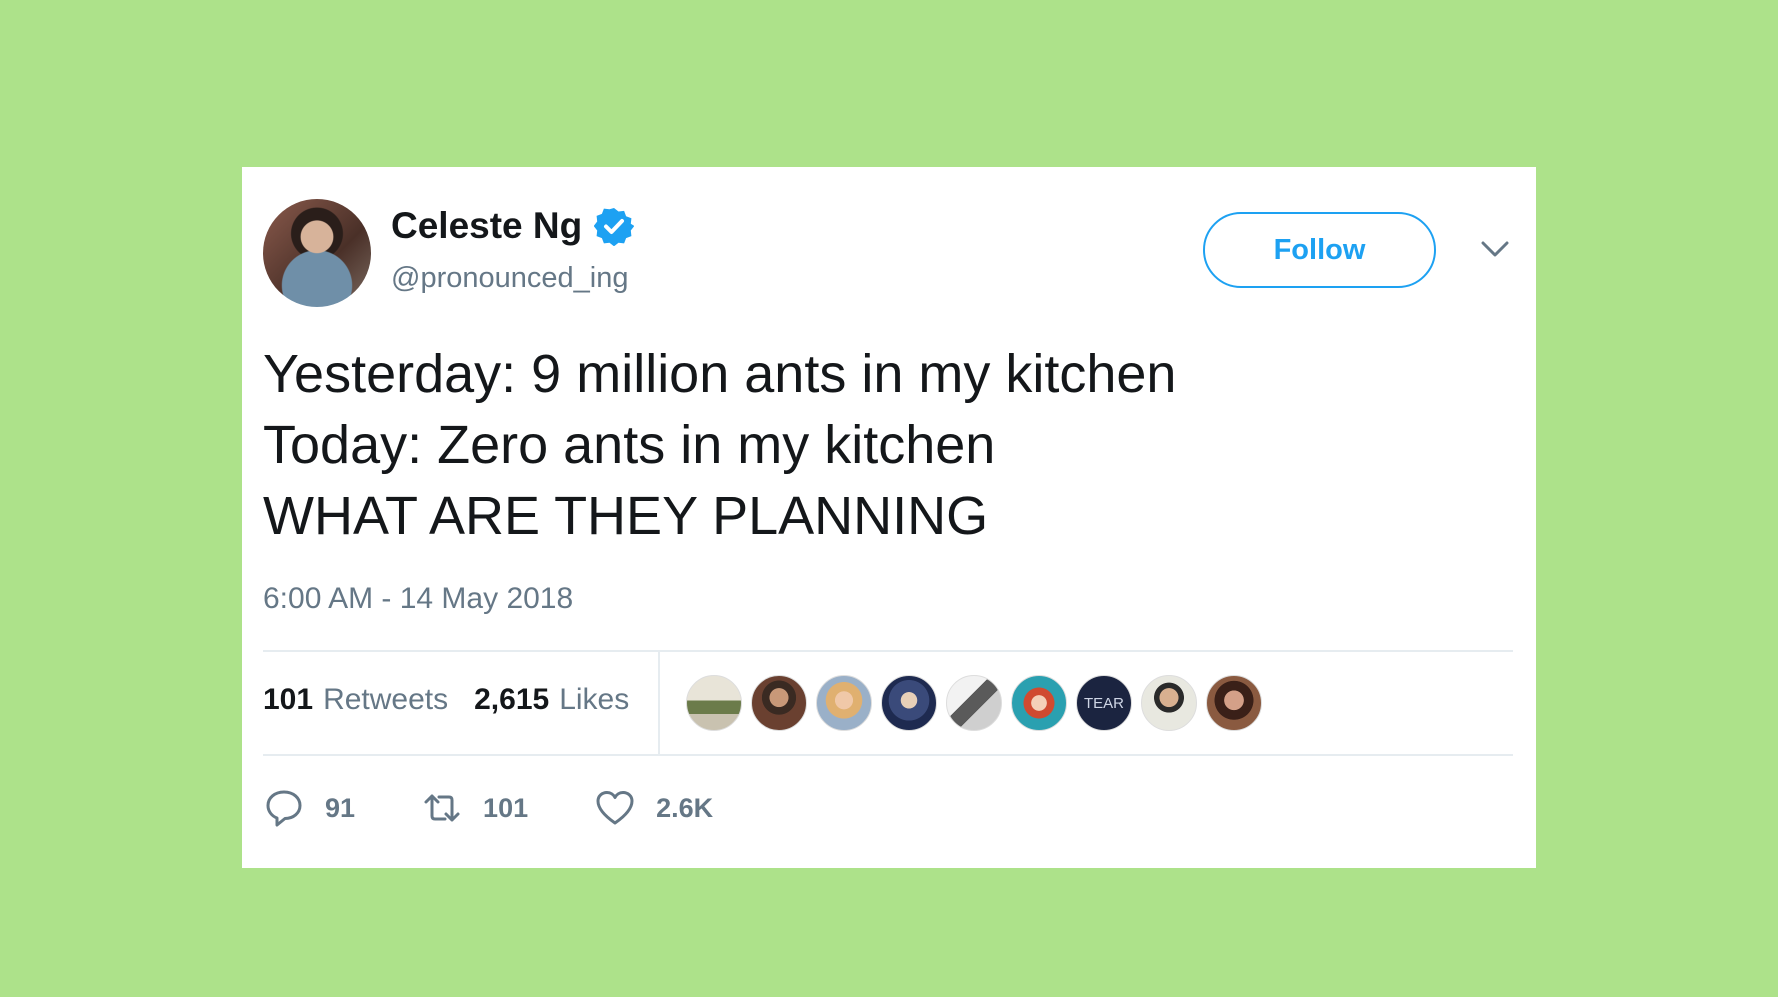  I want to click on reply-button: 91, so click(309, 808).